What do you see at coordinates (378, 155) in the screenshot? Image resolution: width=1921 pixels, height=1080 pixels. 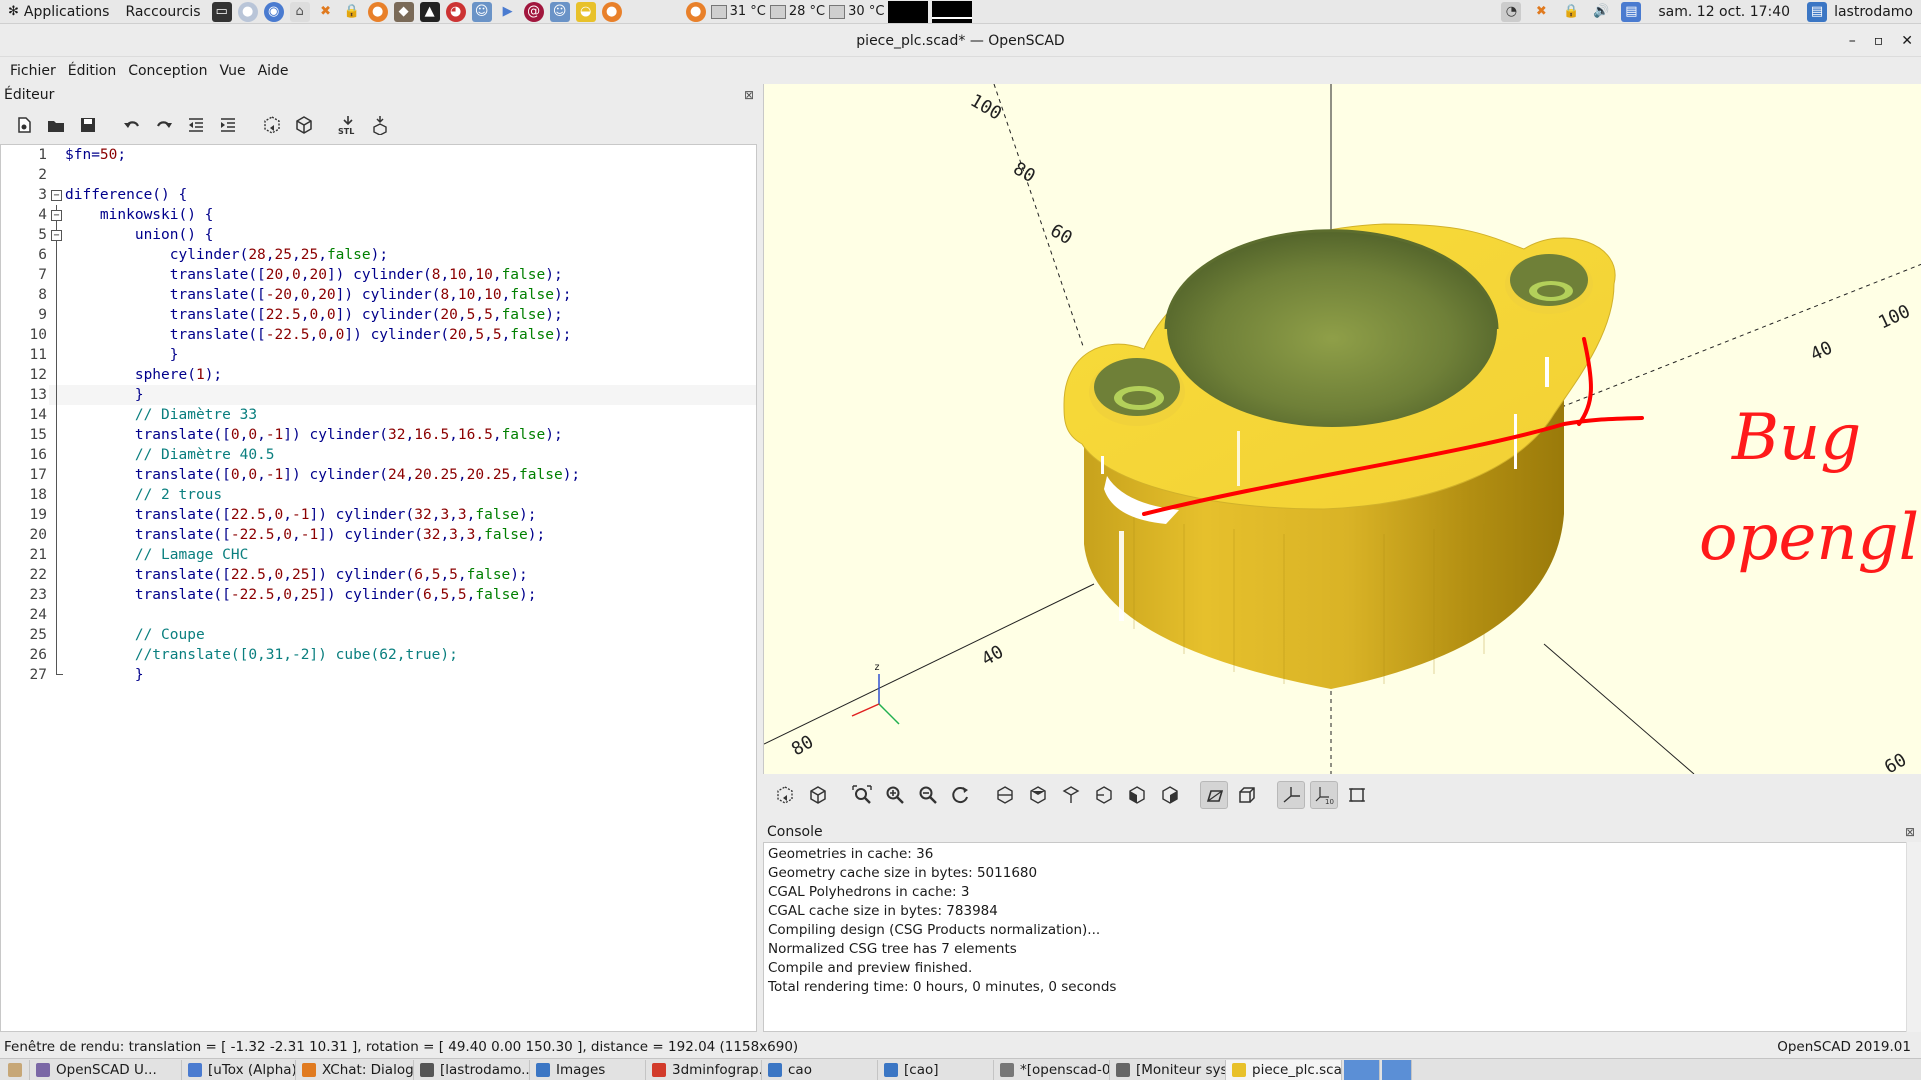 I see `code-line: 1 $fn=50;` at bounding box center [378, 155].